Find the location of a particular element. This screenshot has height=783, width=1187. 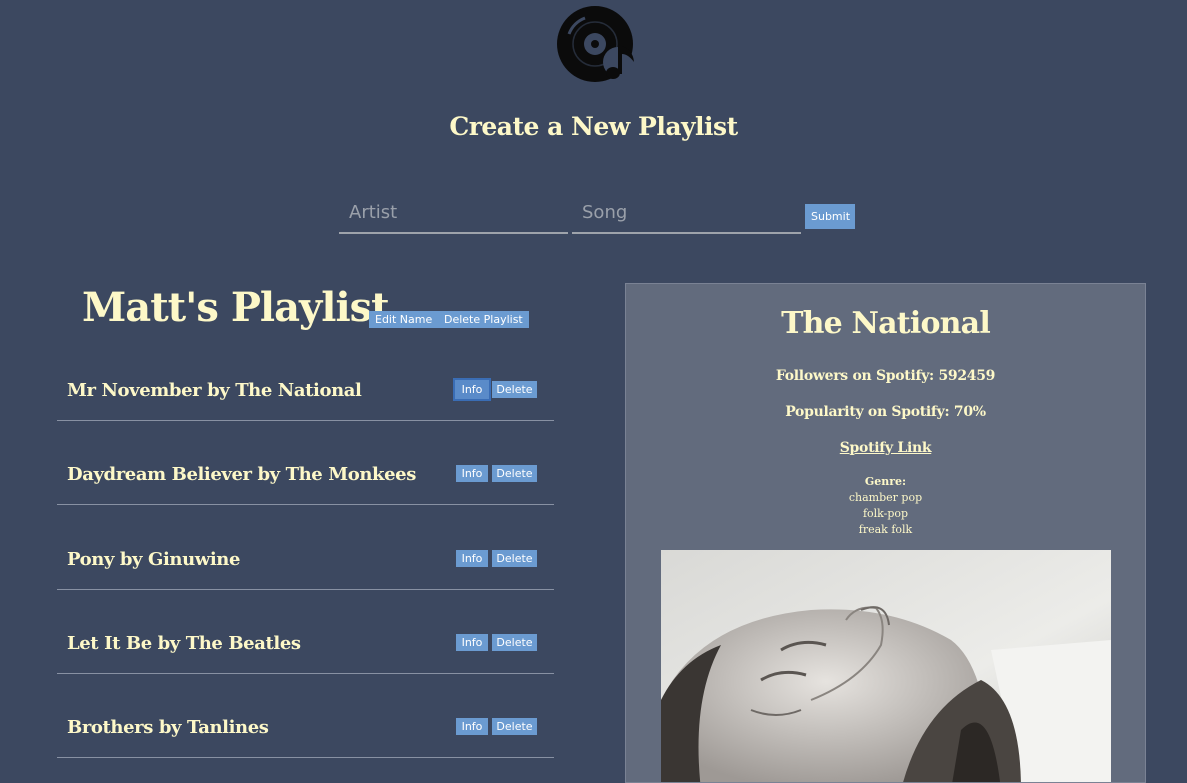

song-title: Mr November by The National is located at coordinates (214, 390).